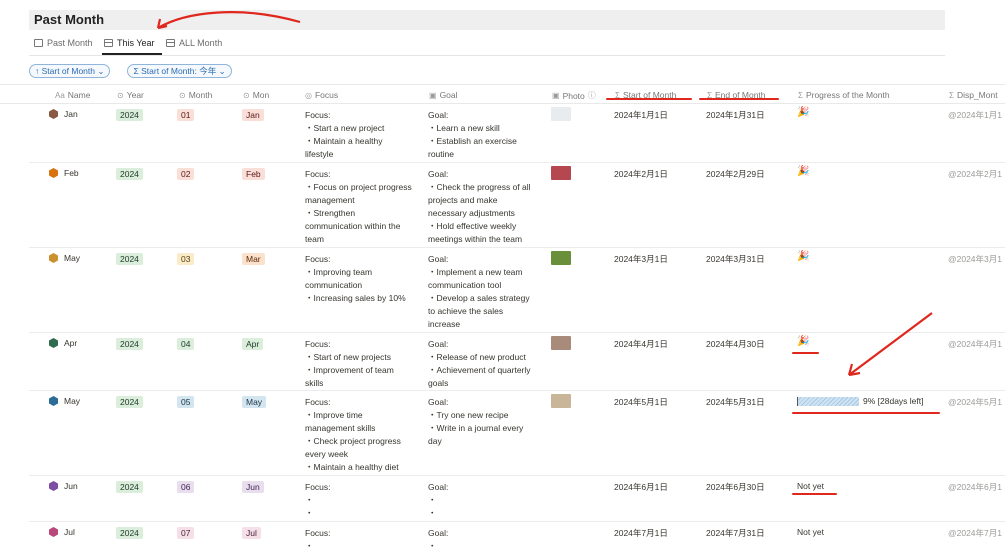 This screenshot has width=1005, height=558. What do you see at coordinates (253, 115) in the screenshot?
I see `mon-tag: Jan` at bounding box center [253, 115].